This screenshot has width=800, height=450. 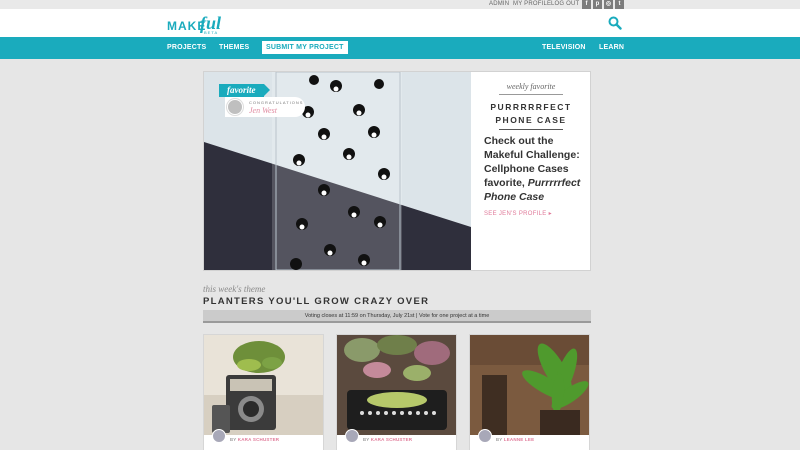 I want to click on submit-project-button: SUBMIT MY PROJECT, so click(x=305, y=47).